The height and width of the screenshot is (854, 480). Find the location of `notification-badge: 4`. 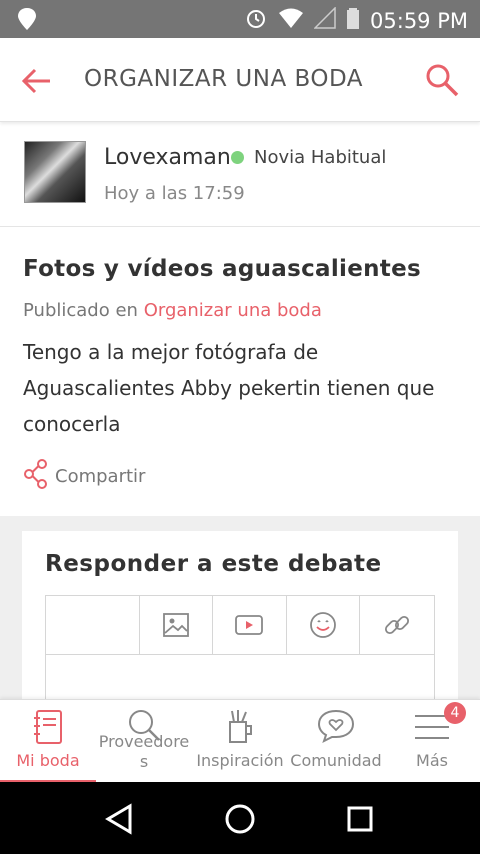

notification-badge: 4 is located at coordinates (455, 713).